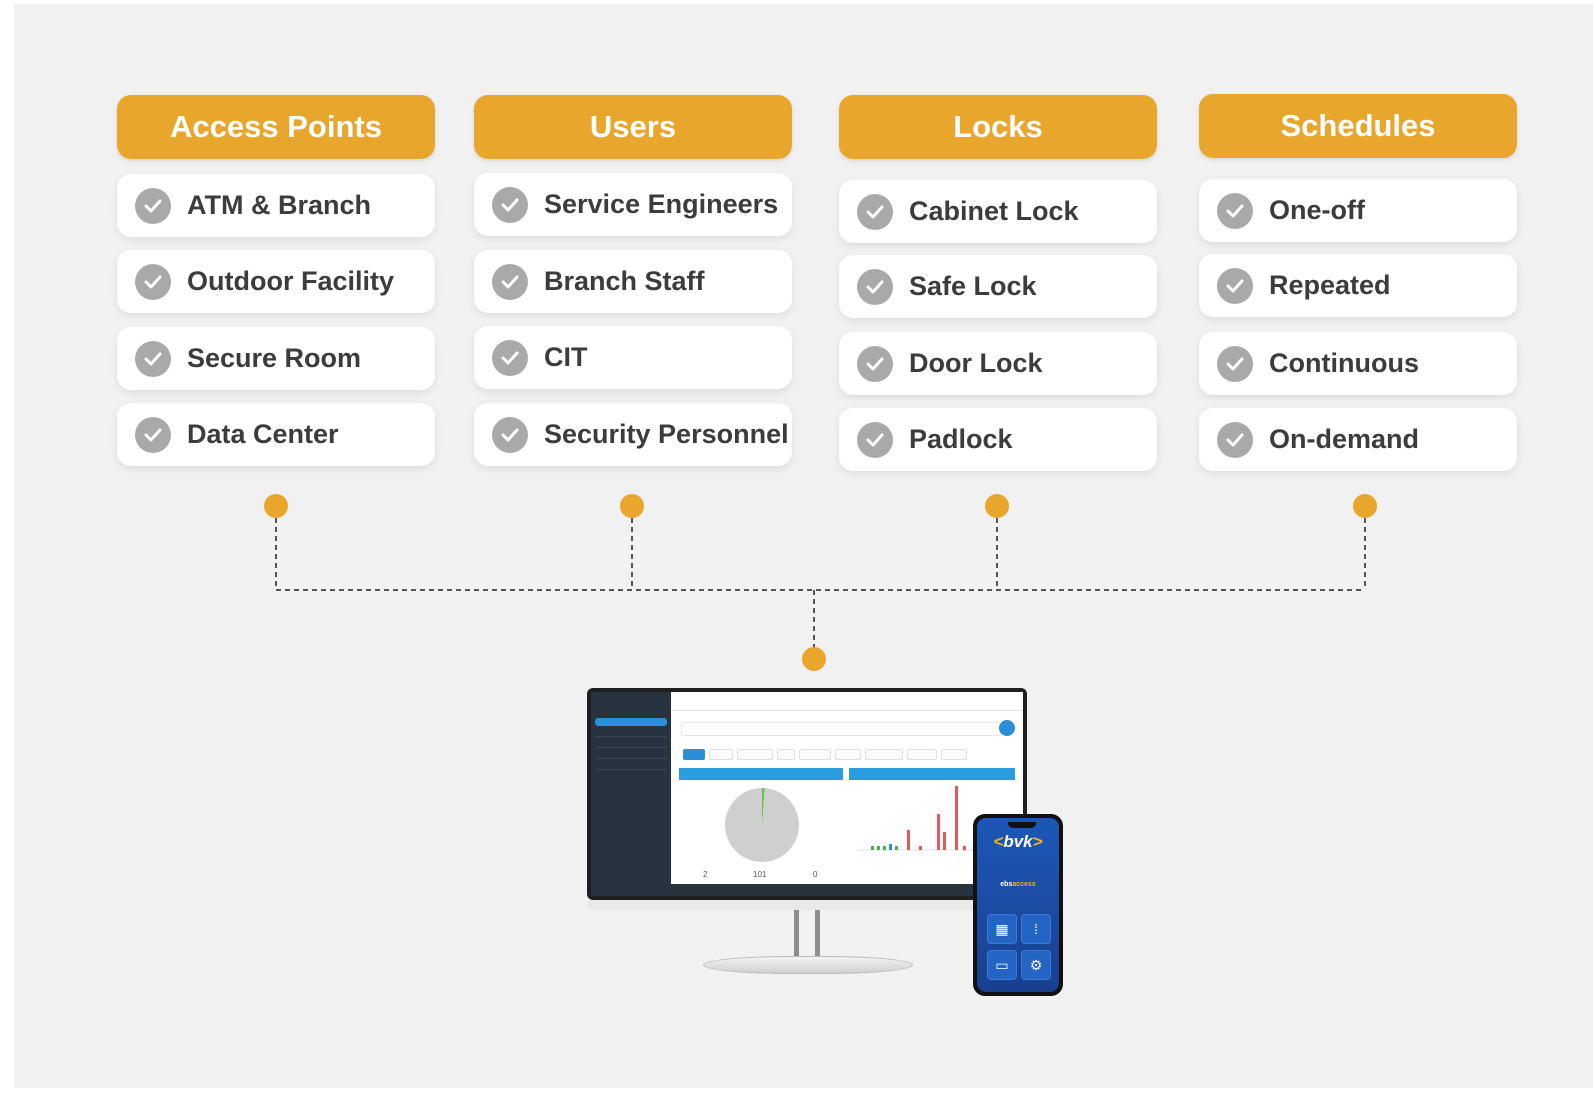  I want to click on bvk-logo: <bvk>, so click(1018, 841).